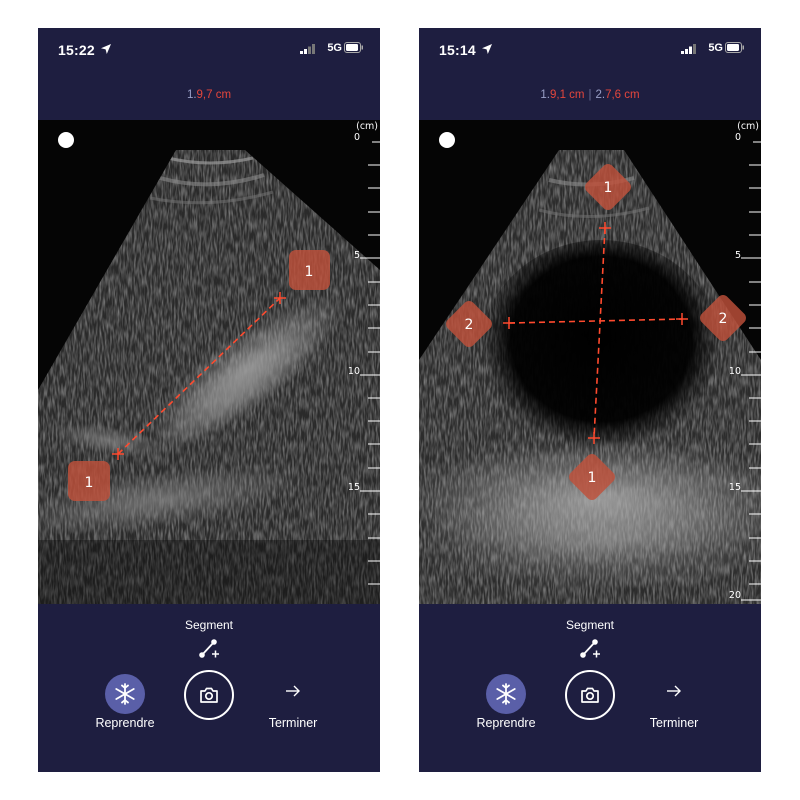 The width and height of the screenshot is (800, 800). Describe the element at coordinates (567, 95) in the screenshot. I see `measurement-value: 9,1 cm` at that location.